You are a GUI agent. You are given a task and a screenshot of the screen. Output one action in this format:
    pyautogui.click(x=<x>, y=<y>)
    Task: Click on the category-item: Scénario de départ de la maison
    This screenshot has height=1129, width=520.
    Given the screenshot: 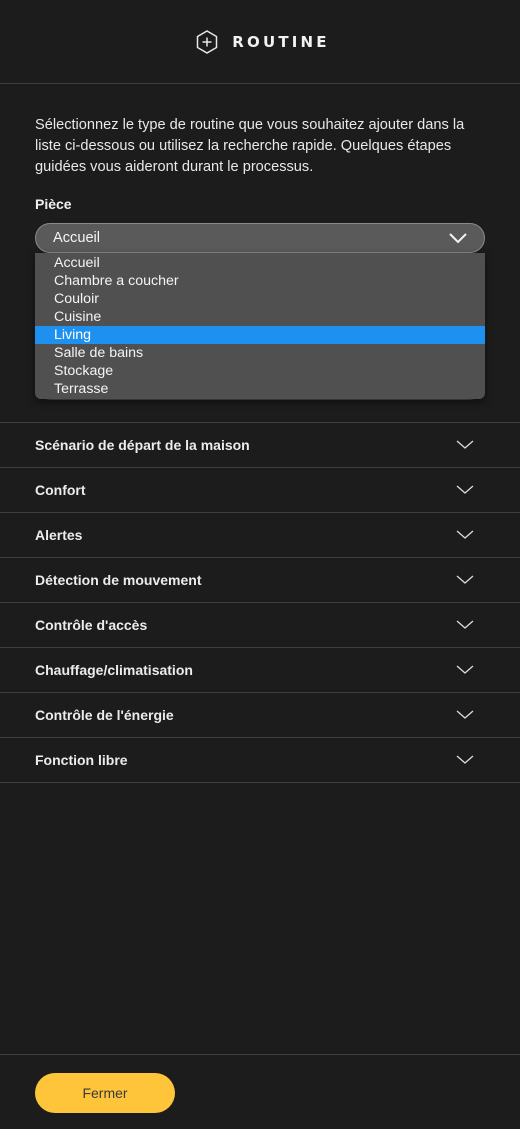 What is the action you would take?
    pyautogui.click(x=260, y=445)
    